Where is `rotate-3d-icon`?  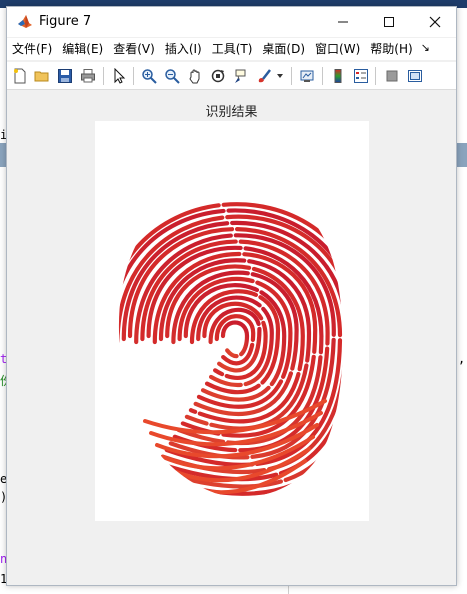
rotate-3d-icon is located at coordinates (218, 76).